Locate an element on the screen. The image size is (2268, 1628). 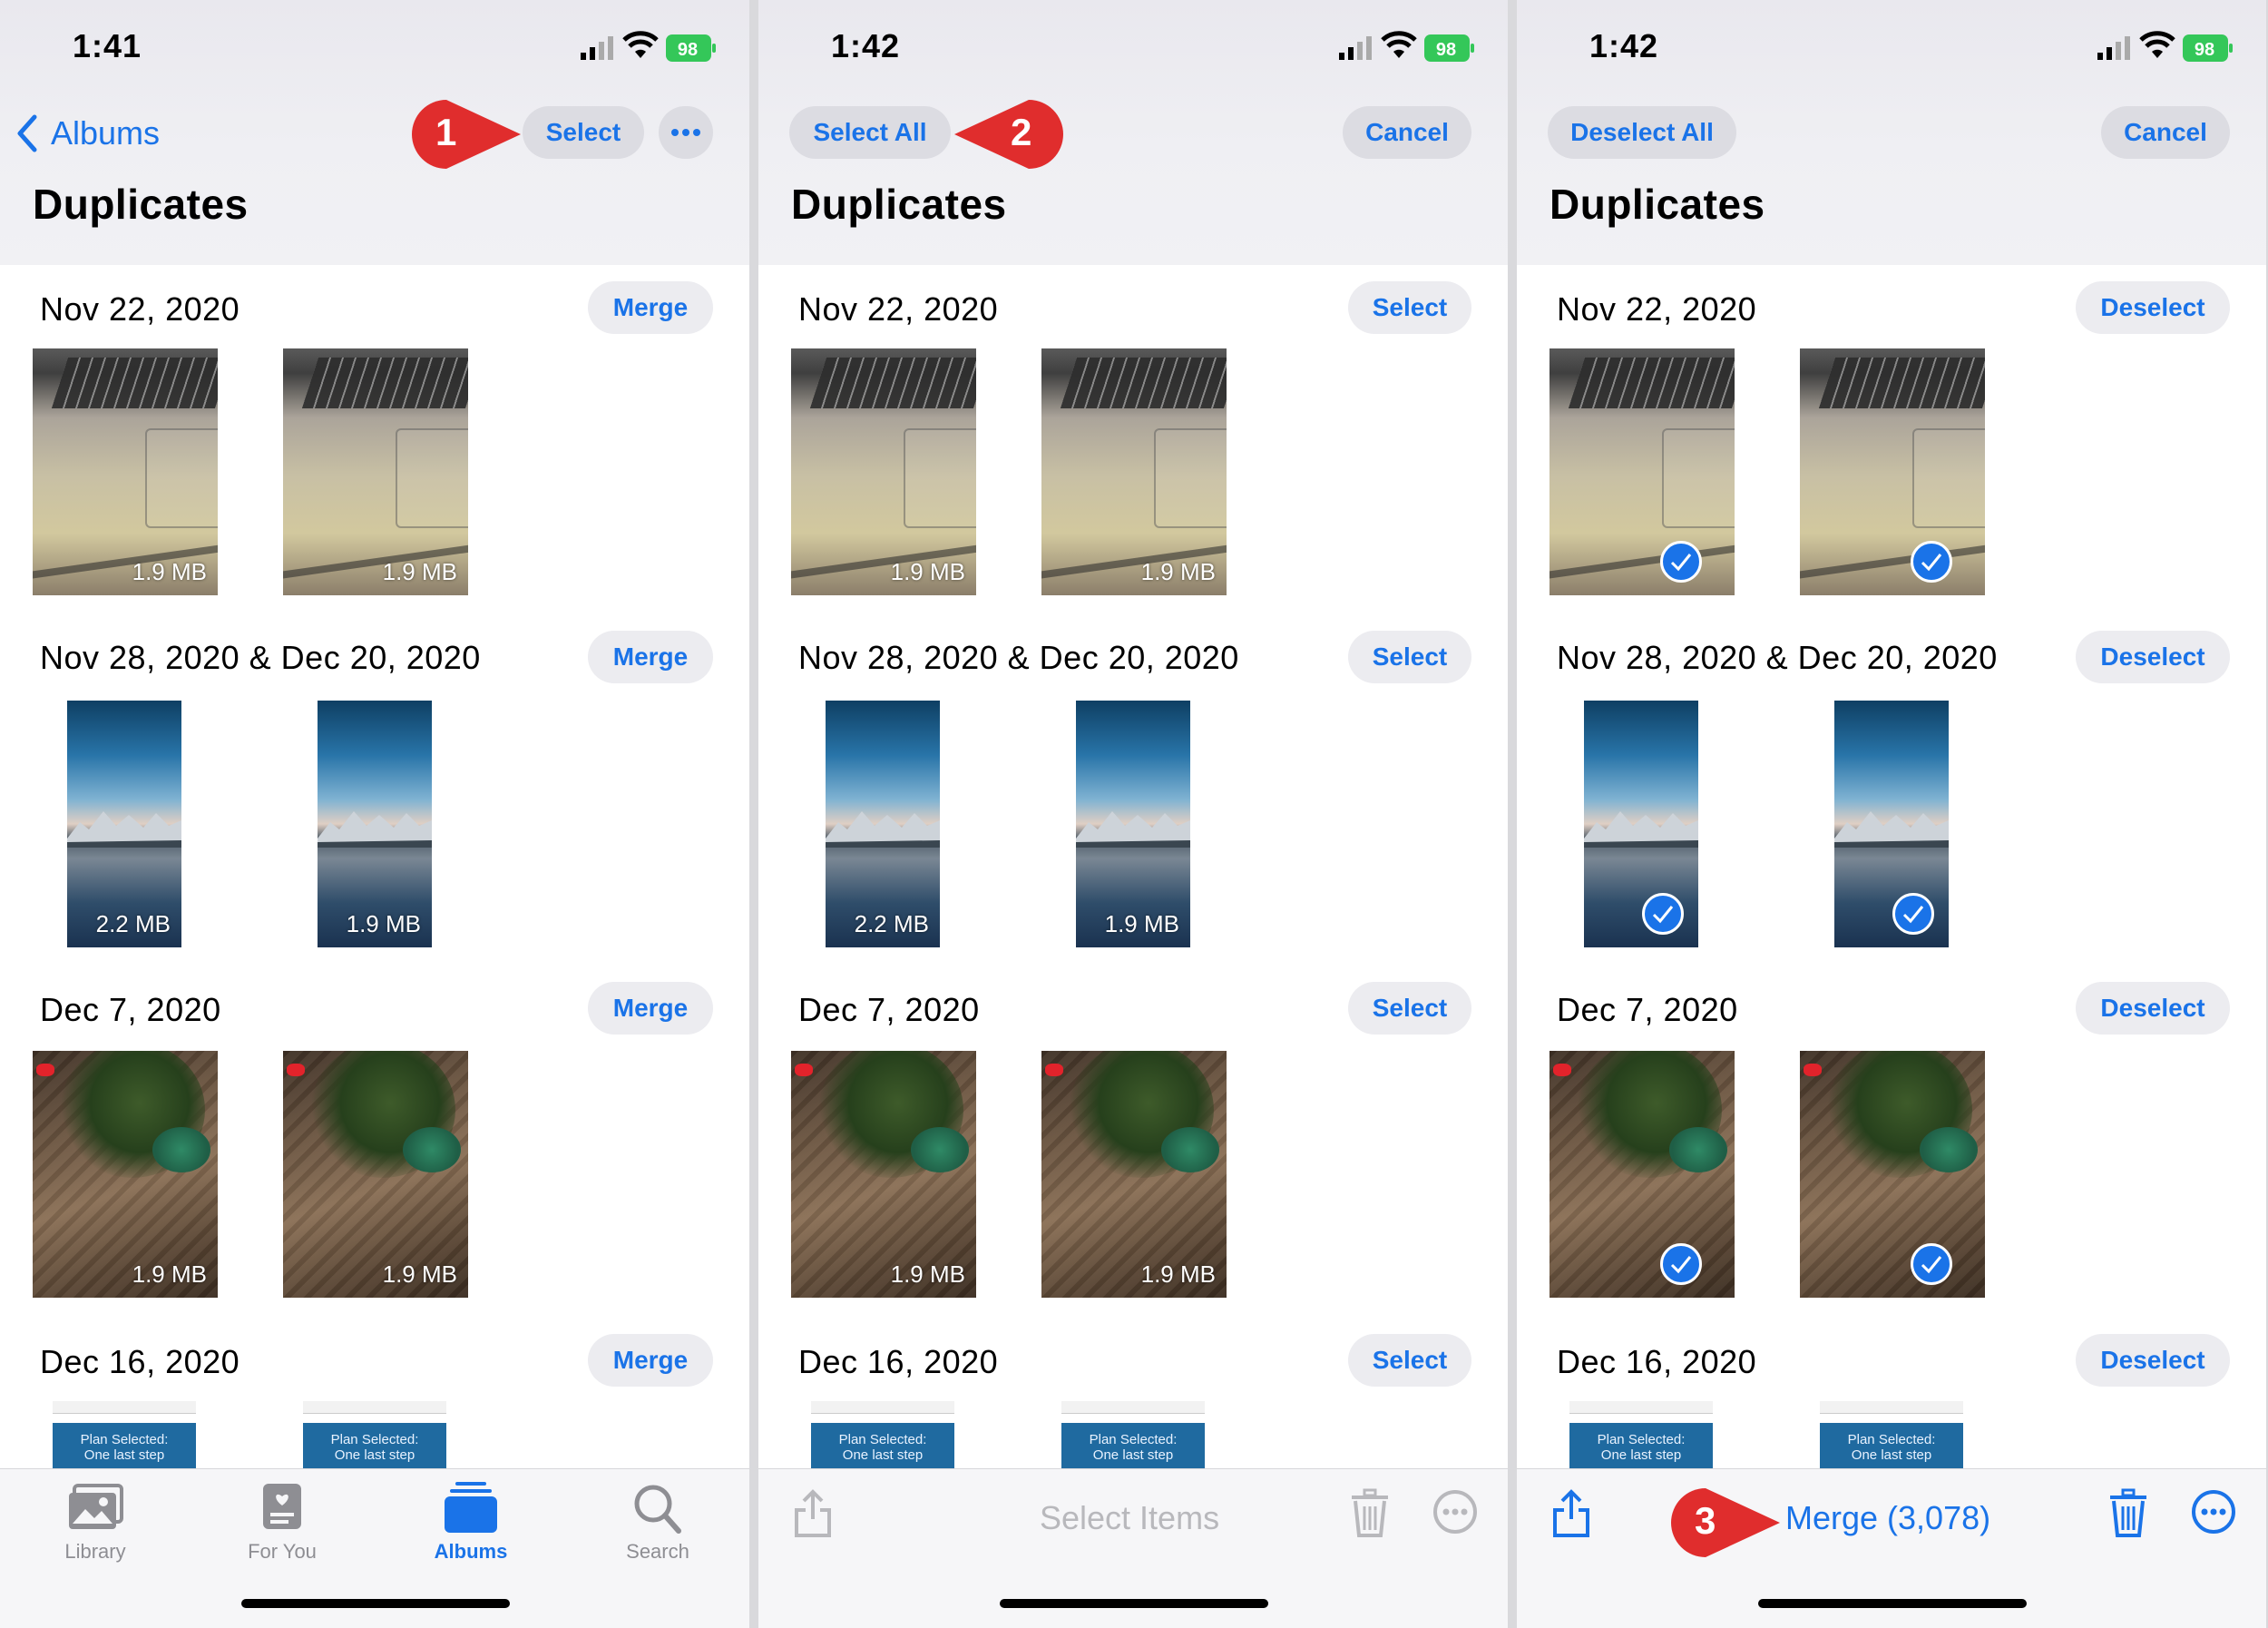
merge-all-button: Merge (3,078) is located at coordinates (1888, 1518).